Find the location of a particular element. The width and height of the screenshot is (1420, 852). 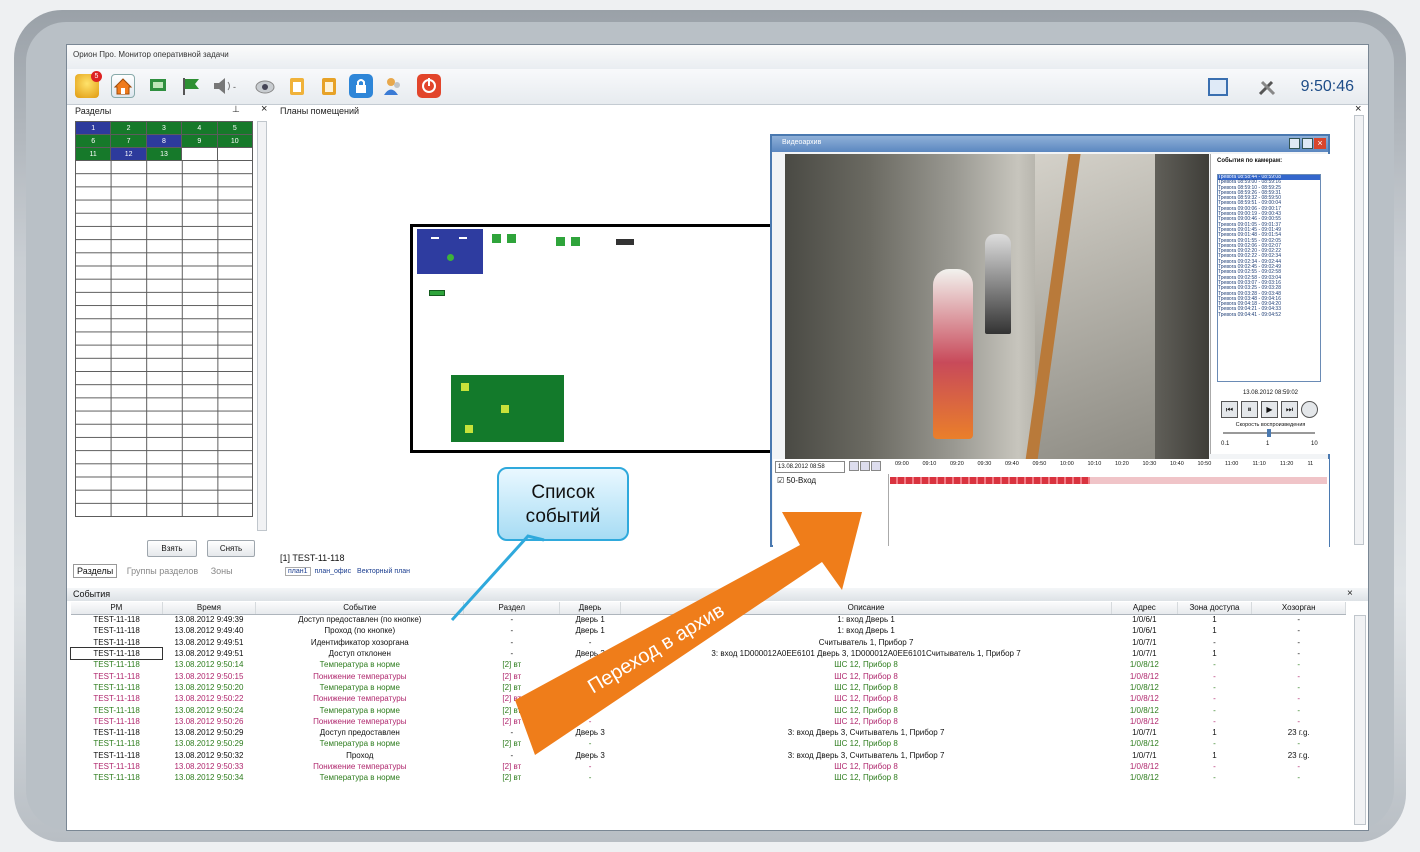

section-cell: 13 is located at coordinates (164, 154).